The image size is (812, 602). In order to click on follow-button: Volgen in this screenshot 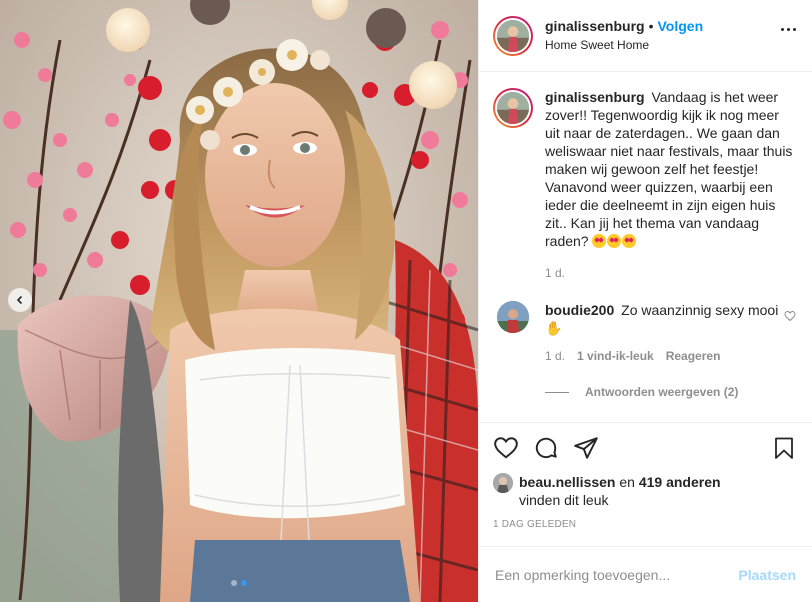, I will do `click(680, 26)`.